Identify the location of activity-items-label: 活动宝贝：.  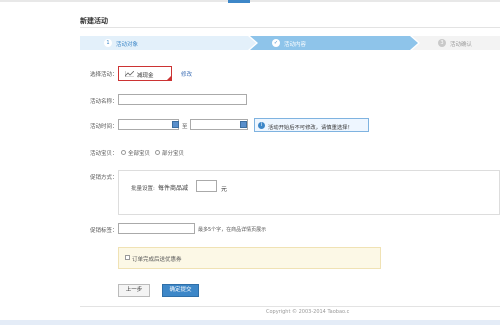
(104, 154).